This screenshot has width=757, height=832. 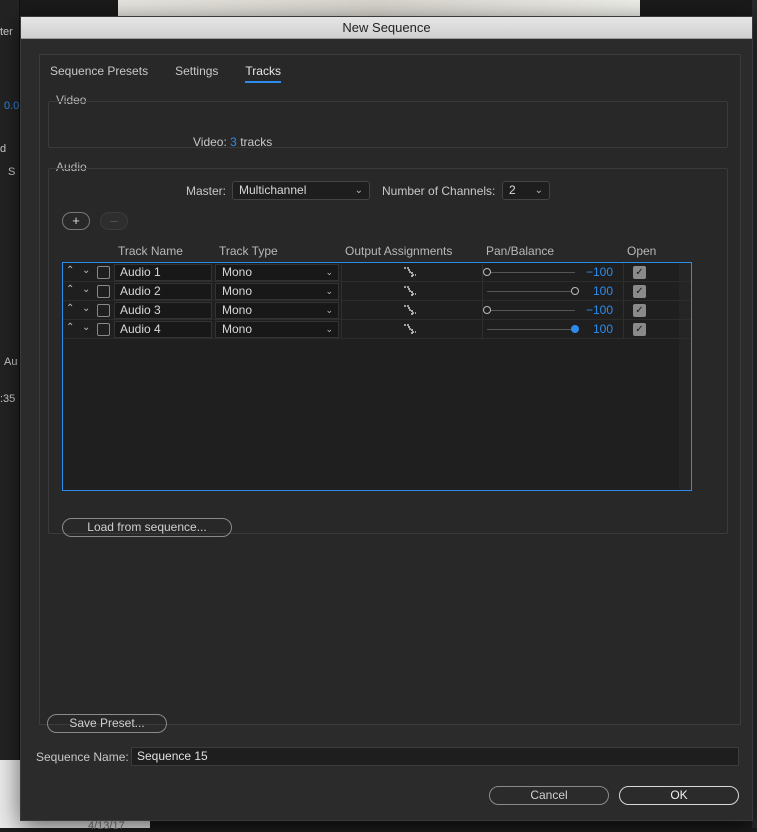 What do you see at coordinates (388, 124) in the screenshot?
I see `video-group` at bounding box center [388, 124].